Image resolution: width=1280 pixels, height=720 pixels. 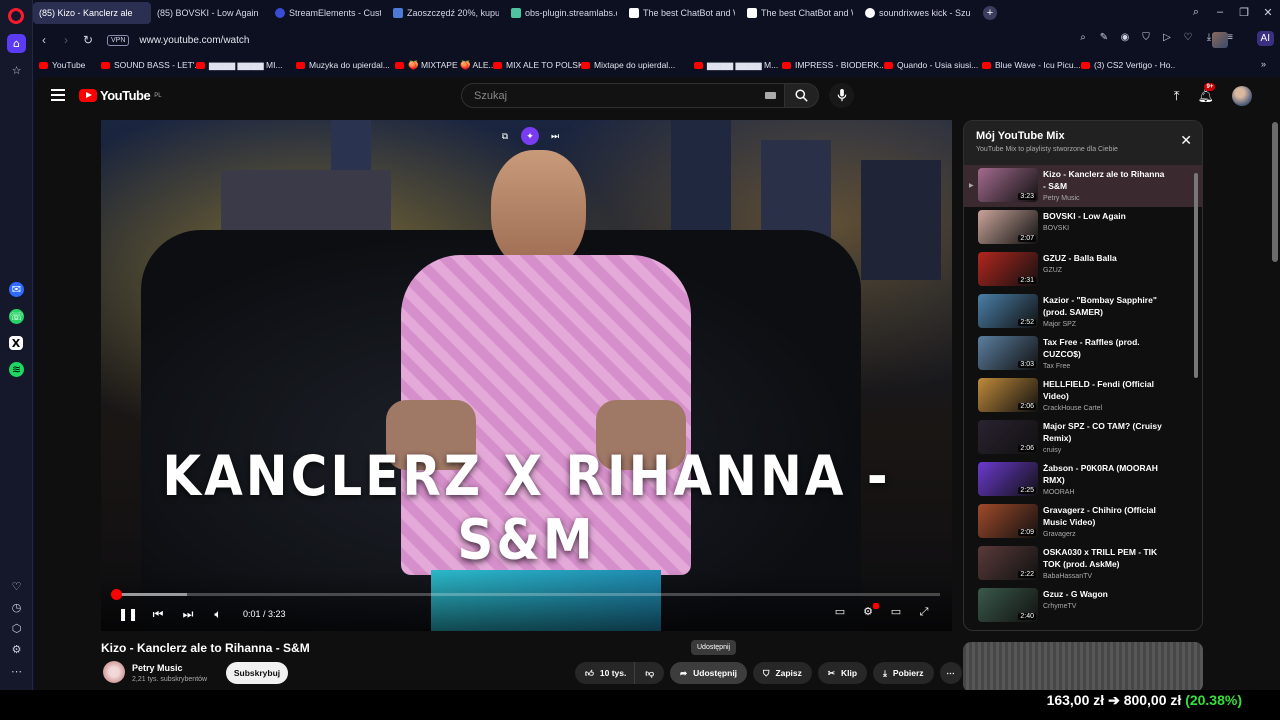 What do you see at coordinates (16, 289) in the screenshot?
I see `messenger-icon: ✉` at bounding box center [16, 289].